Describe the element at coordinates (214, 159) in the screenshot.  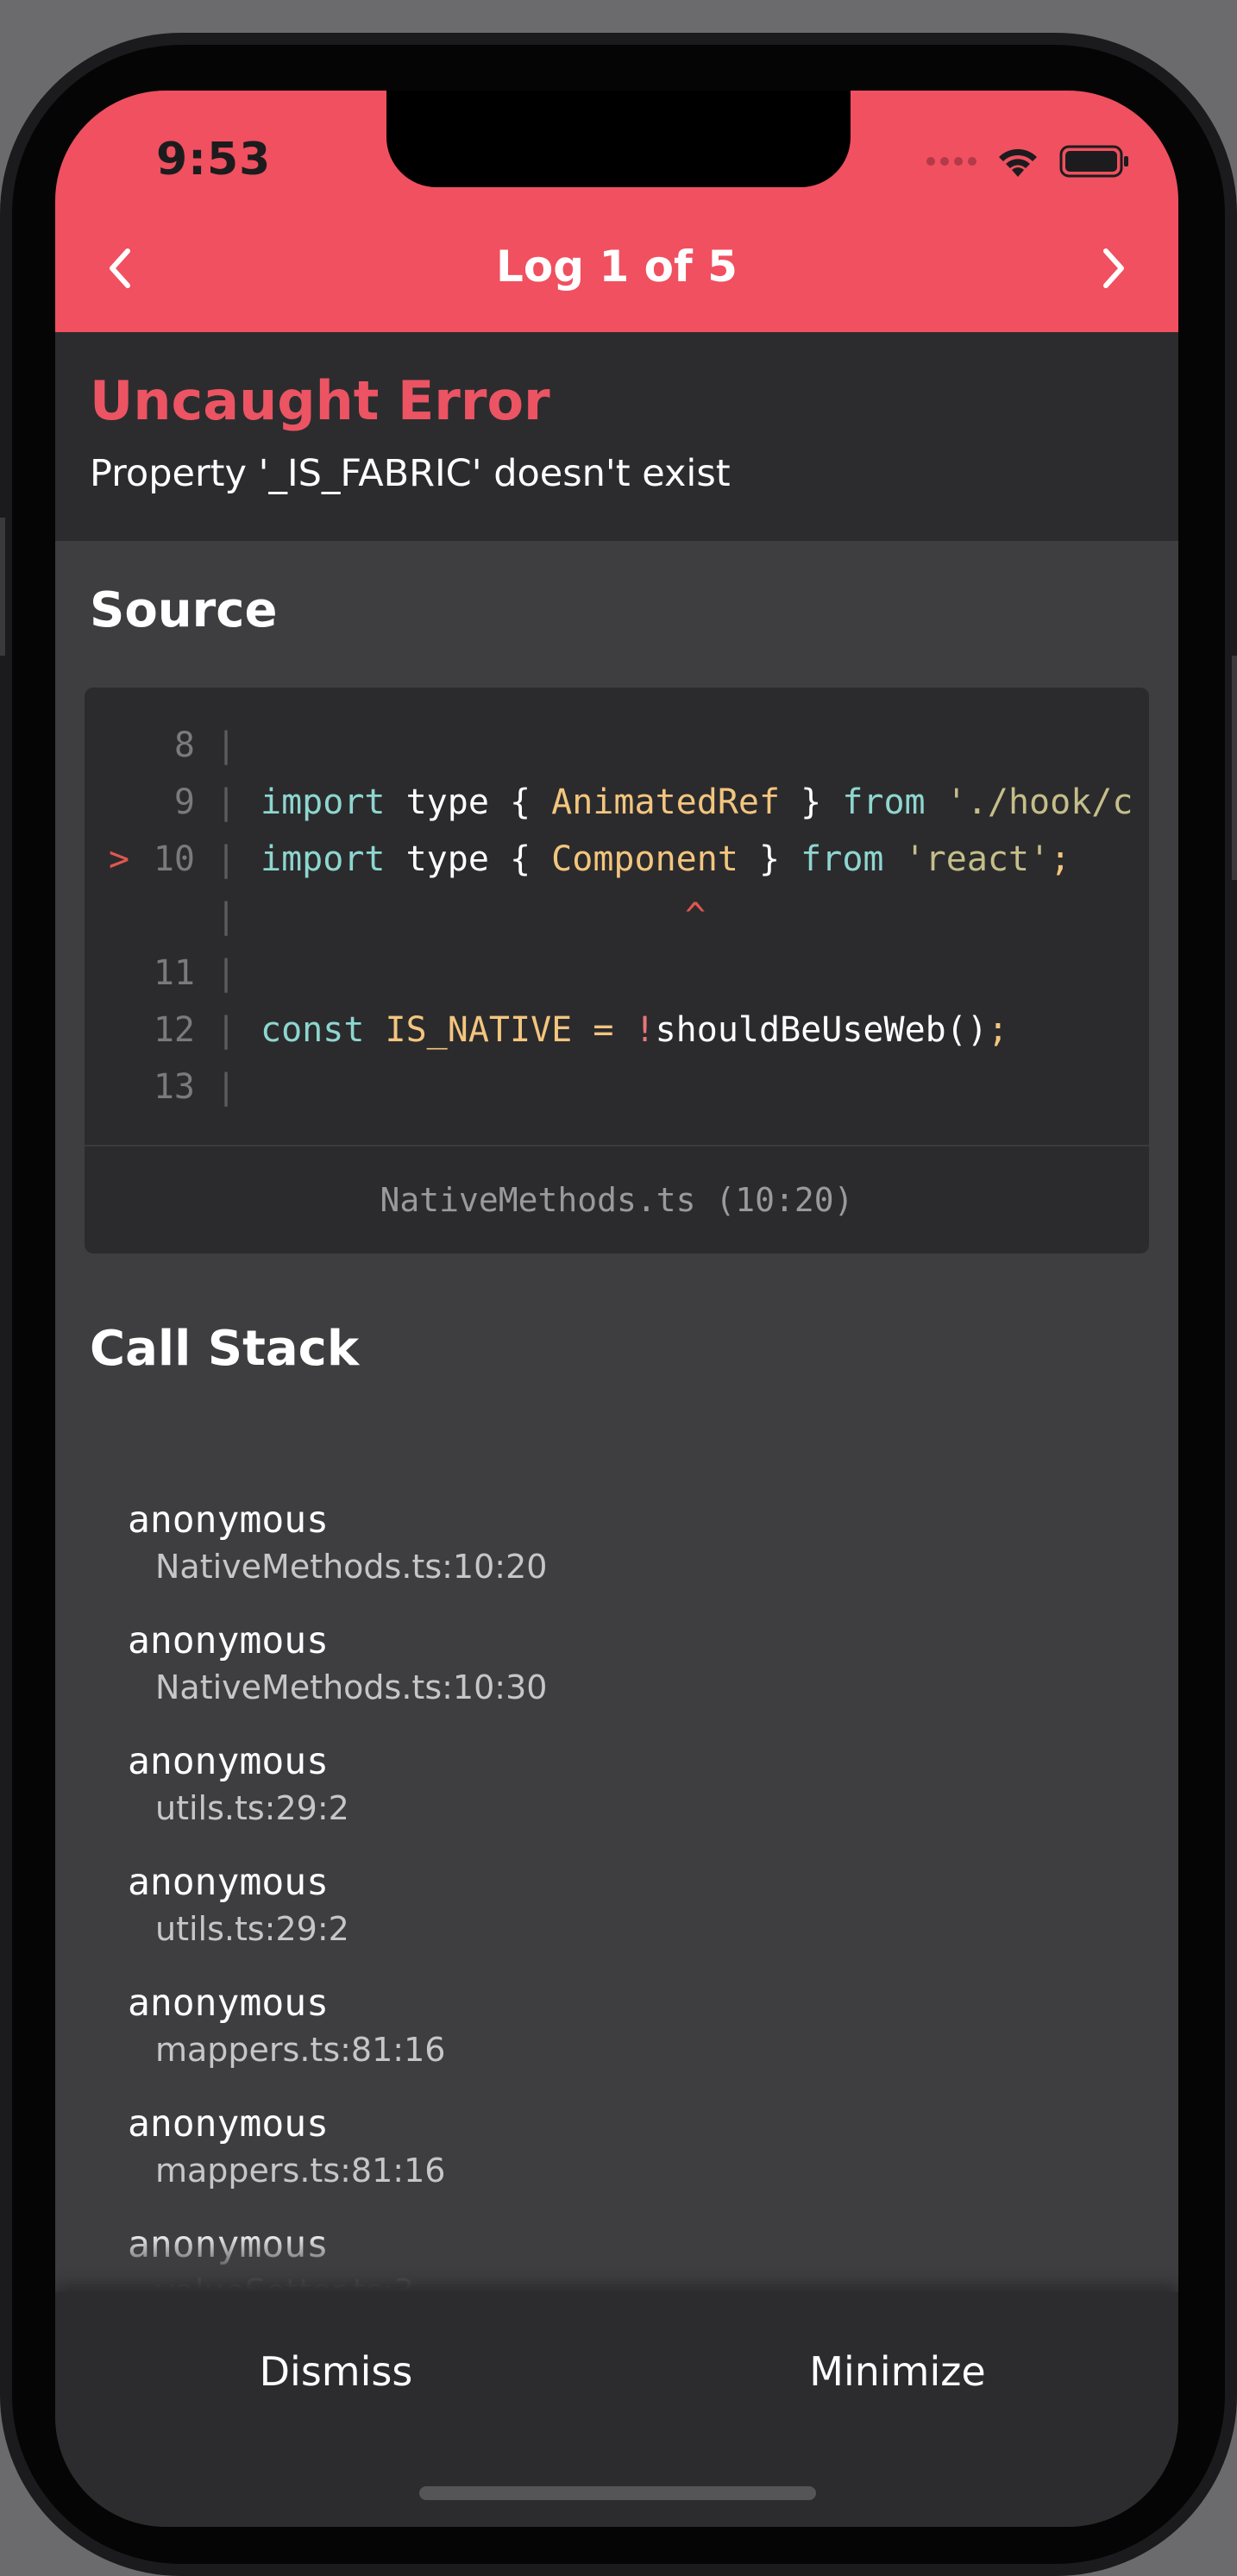
I see `status-time: 9:53` at that location.